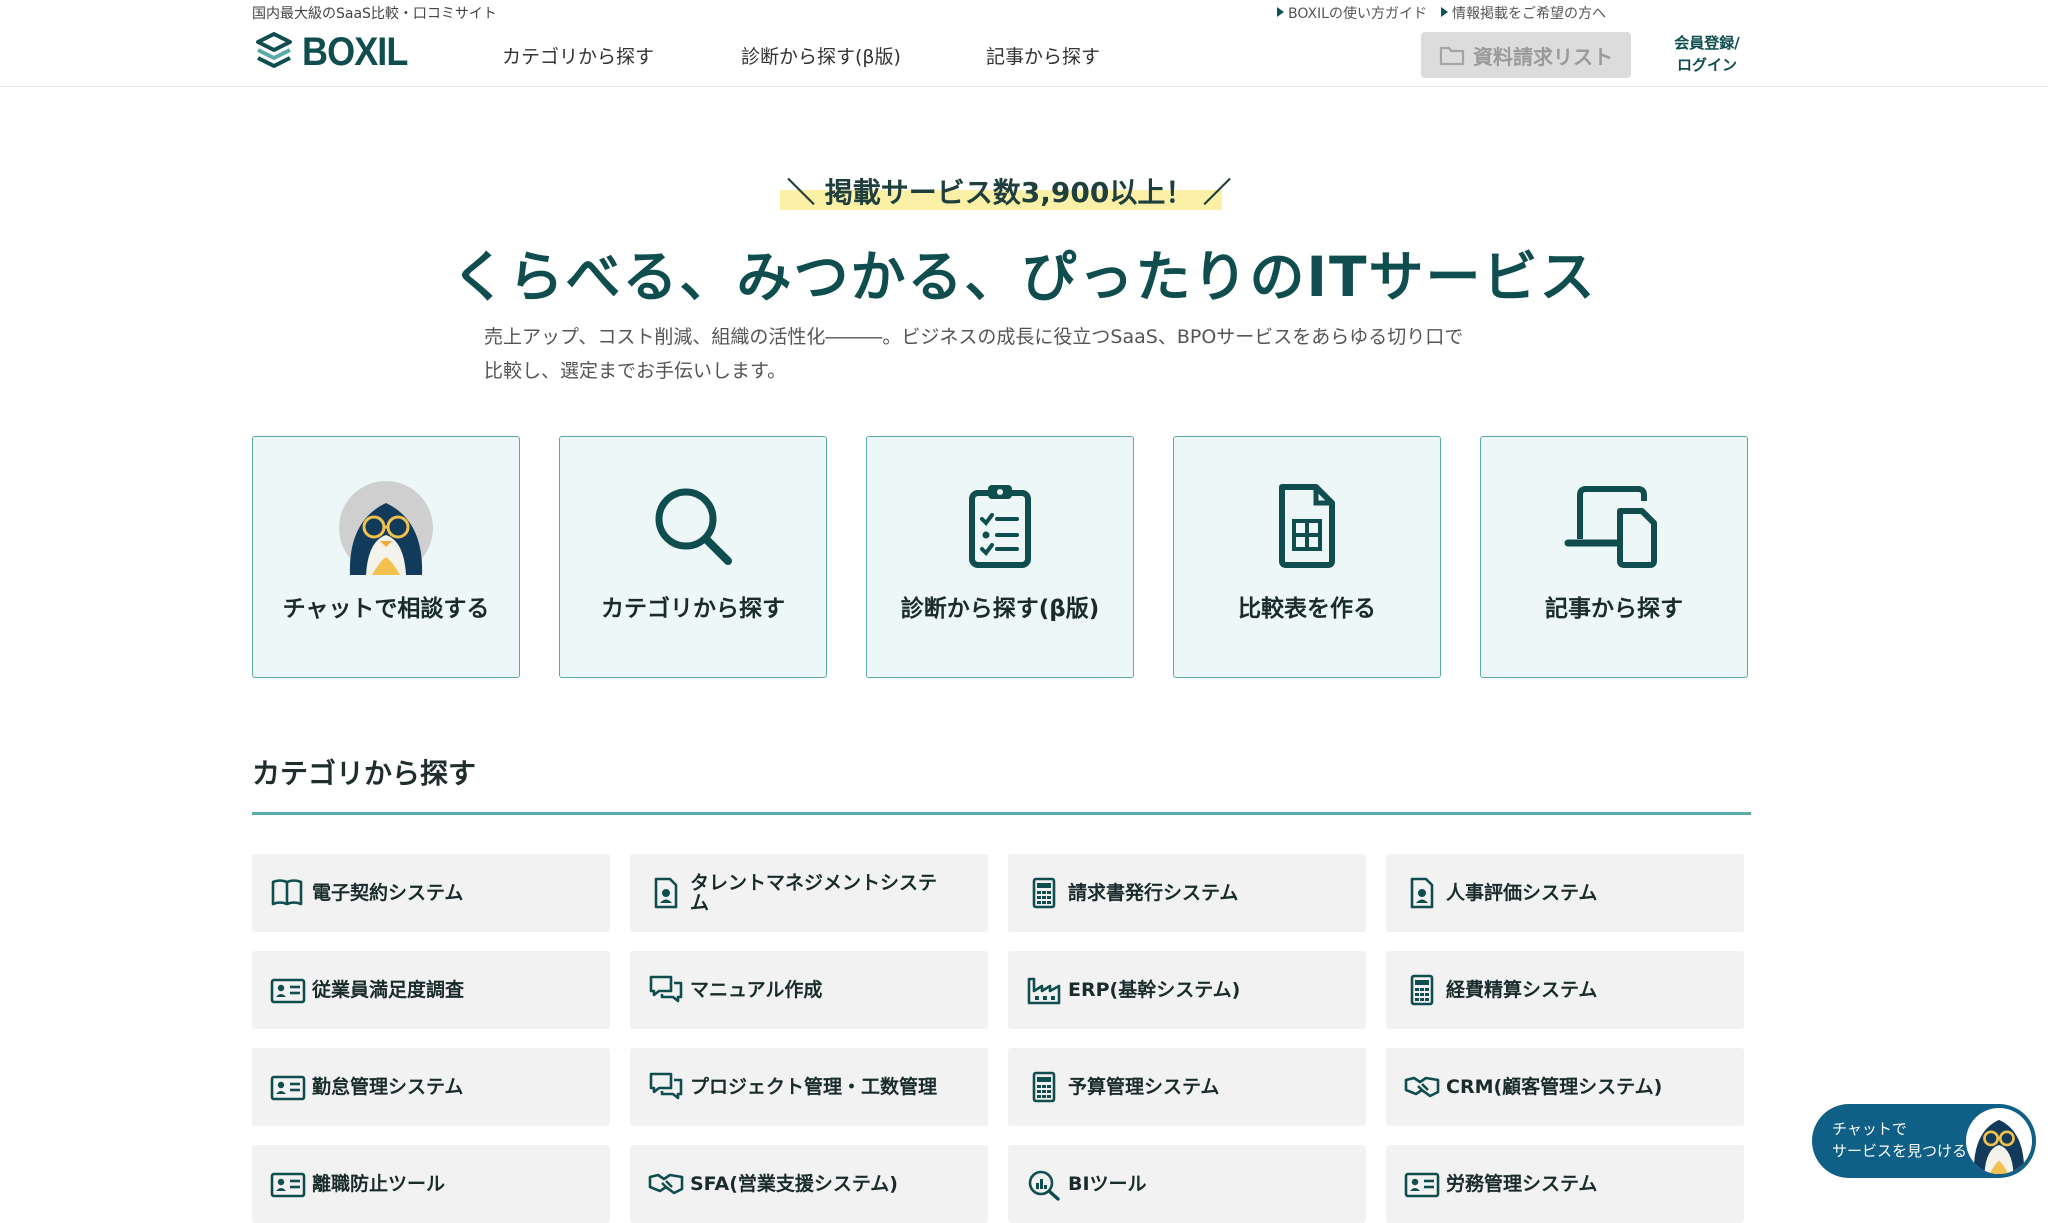  I want to click on spreadsheet-icon, so click(1307, 526).